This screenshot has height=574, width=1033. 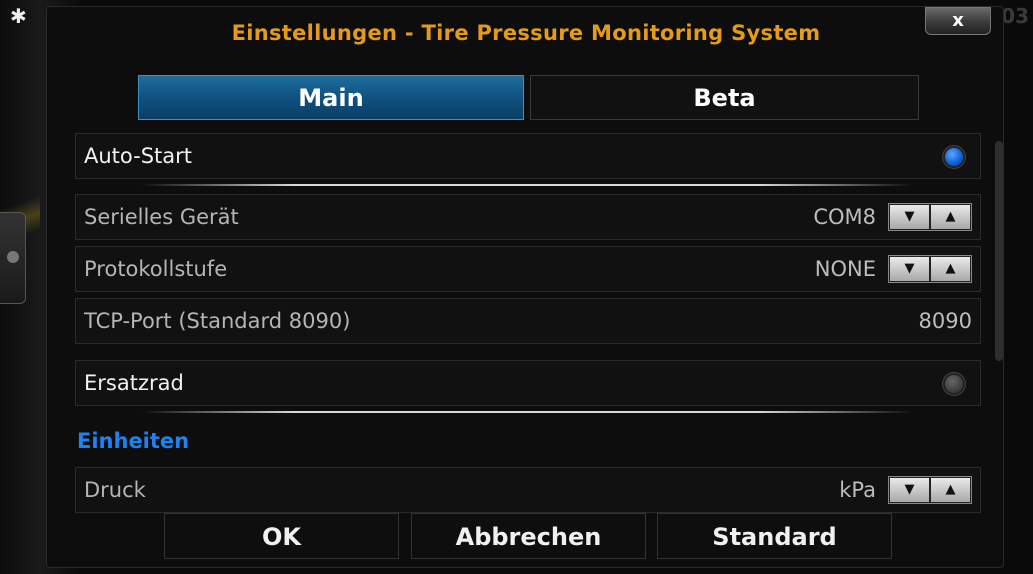 I want to click on spare-wheel-label: Ersatzrad, so click(x=134, y=383).